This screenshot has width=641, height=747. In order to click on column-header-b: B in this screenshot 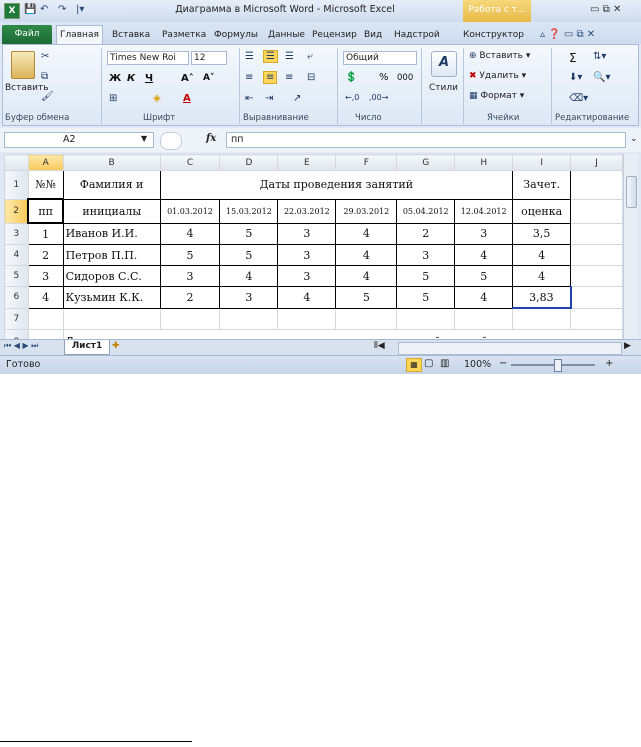, I will do `click(111, 162)`.